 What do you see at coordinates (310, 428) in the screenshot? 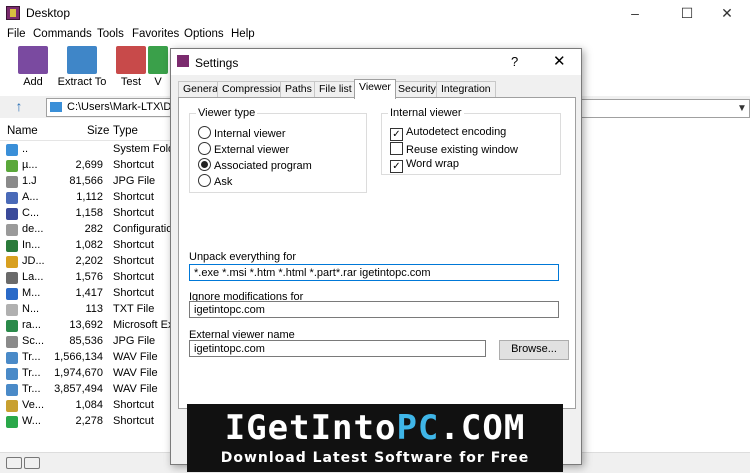
I see `banner-title-a: IGetInto` at bounding box center [310, 428].